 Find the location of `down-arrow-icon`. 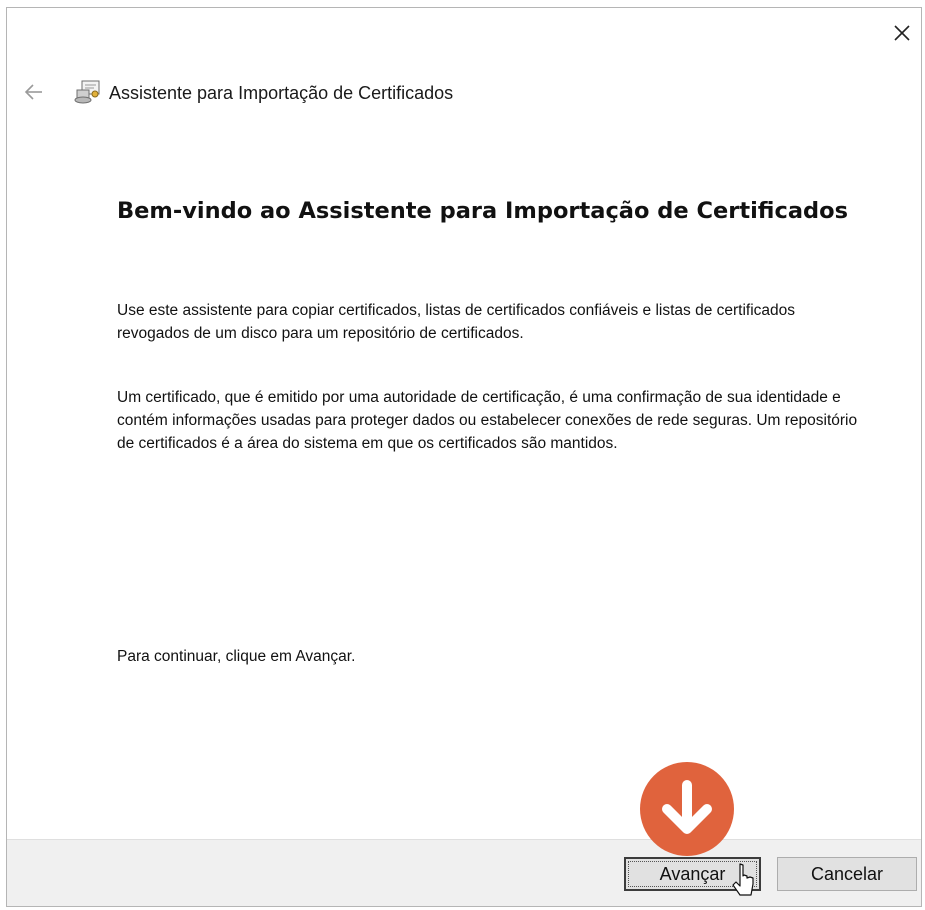

down-arrow-icon is located at coordinates (687, 807).